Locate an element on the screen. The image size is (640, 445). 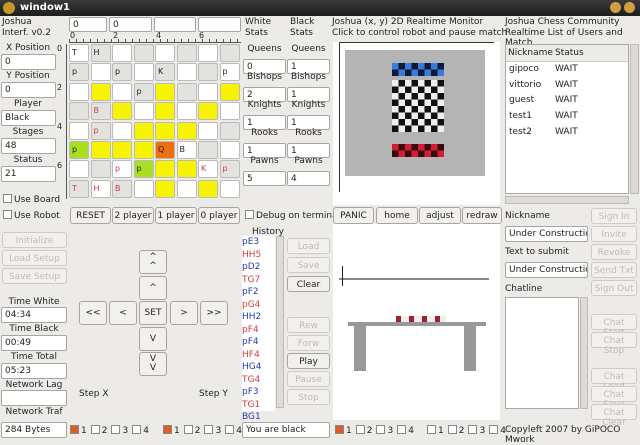
chat-save-button: Chat Save is located at coordinates (614, 398).